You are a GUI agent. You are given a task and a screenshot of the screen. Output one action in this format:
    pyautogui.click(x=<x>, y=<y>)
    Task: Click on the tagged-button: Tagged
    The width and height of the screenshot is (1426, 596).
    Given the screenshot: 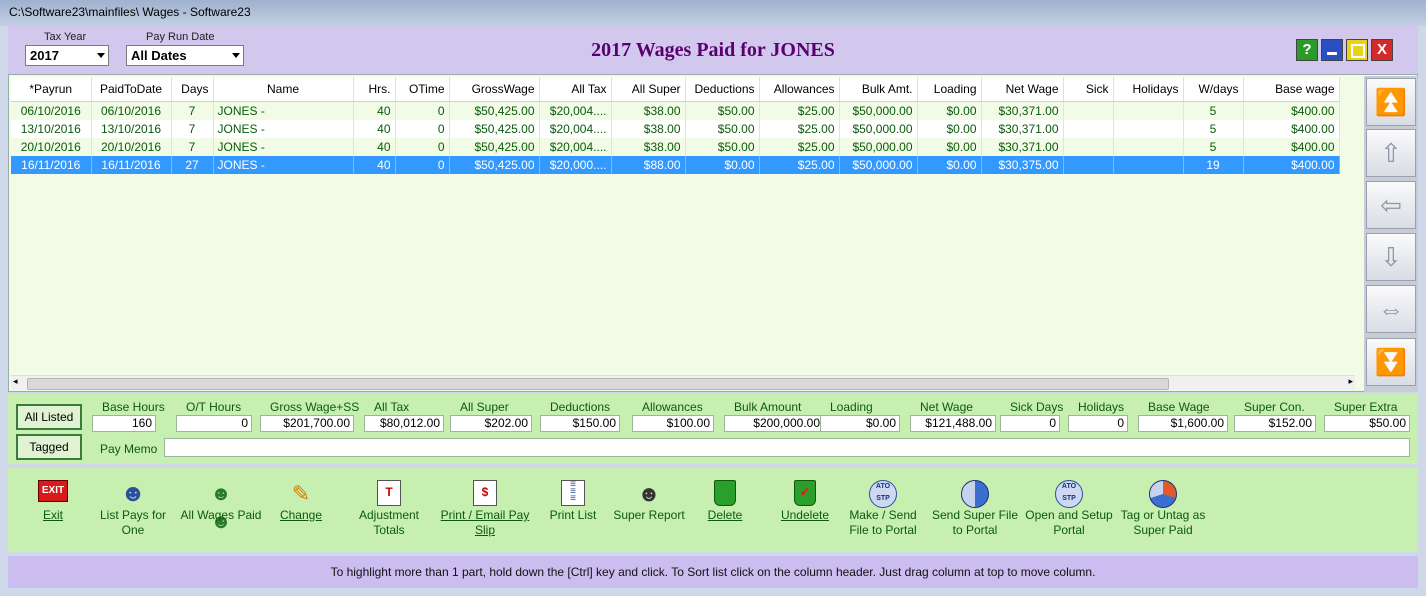 What is the action you would take?
    pyautogui.click(x=49, y=447)
    